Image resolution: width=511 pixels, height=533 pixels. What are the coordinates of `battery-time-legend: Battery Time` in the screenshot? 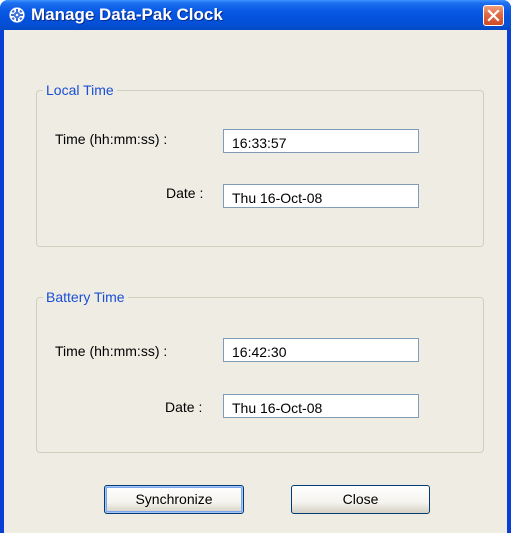 It's located at (85, 297).